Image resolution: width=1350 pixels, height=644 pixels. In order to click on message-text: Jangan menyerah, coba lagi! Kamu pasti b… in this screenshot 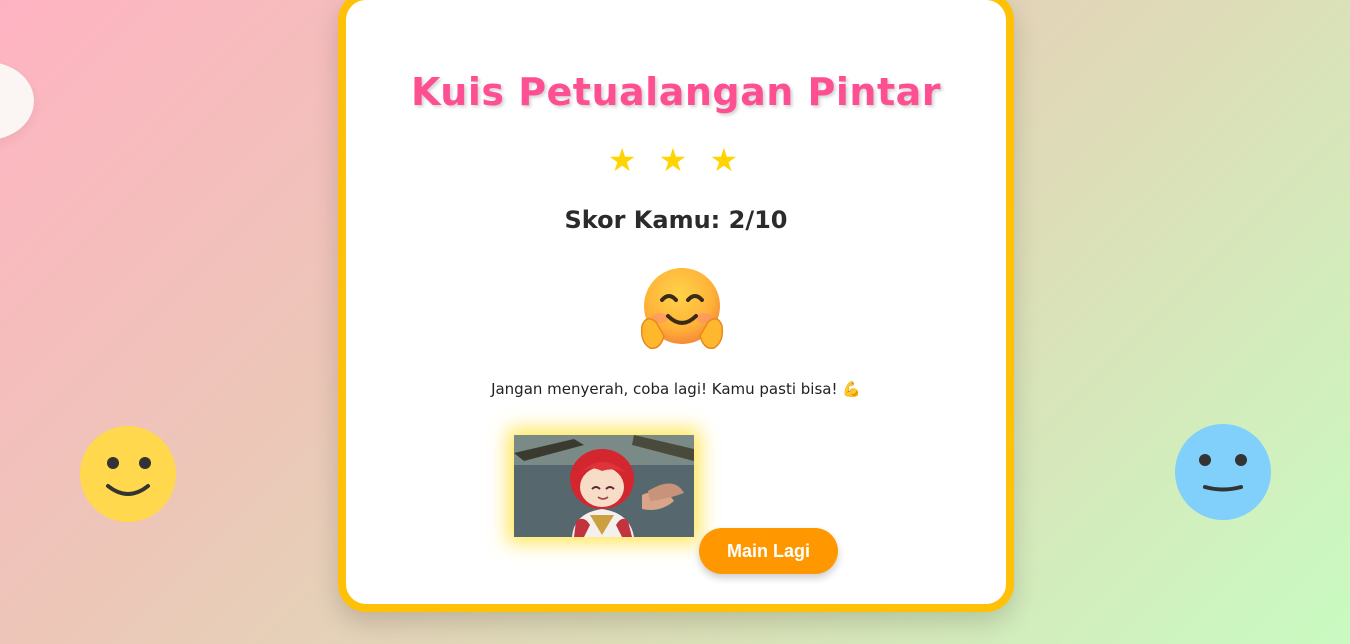, I will do `click(664, 389)`.